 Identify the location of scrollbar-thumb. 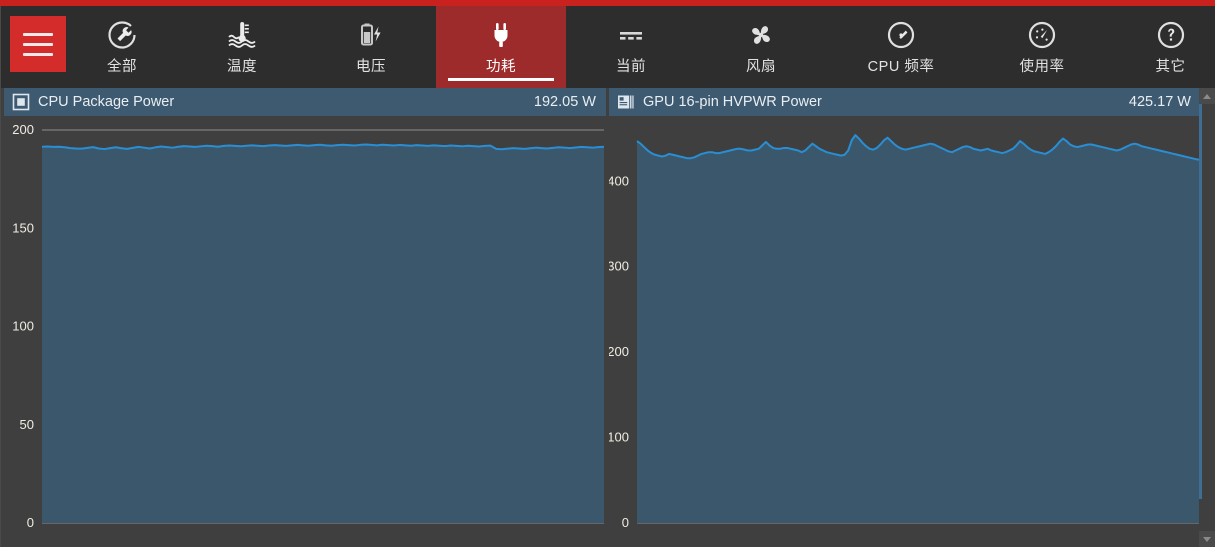
(1200, 301).